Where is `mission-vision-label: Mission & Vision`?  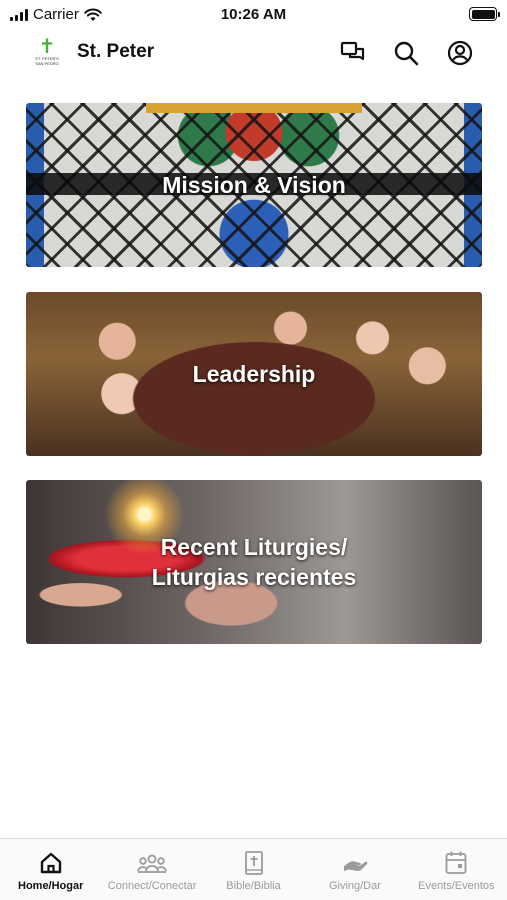
mission-vision-label: Mission & Vision is located at coordinates (254, 185).